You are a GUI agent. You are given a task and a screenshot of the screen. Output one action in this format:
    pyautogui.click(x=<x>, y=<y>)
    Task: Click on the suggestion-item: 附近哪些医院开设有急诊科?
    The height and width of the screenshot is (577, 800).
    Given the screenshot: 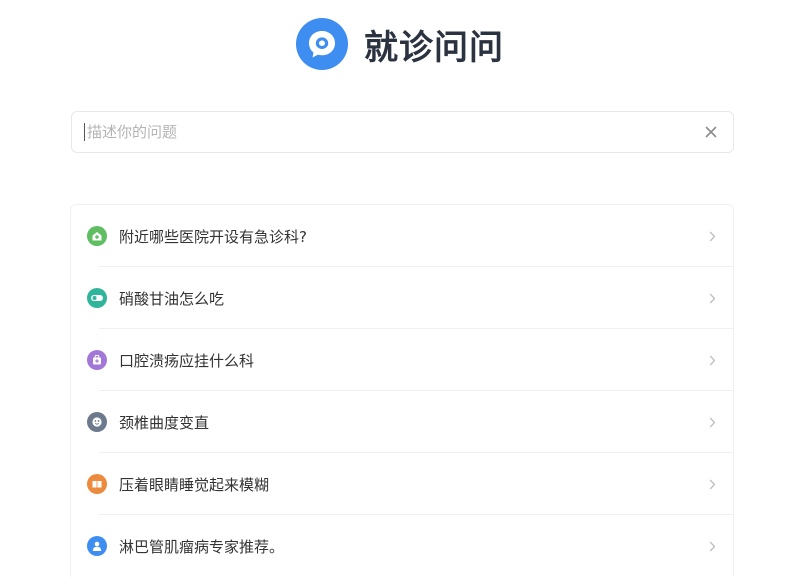 What is the action you would take?
    pyautogui.click(x=402, y=236)
    